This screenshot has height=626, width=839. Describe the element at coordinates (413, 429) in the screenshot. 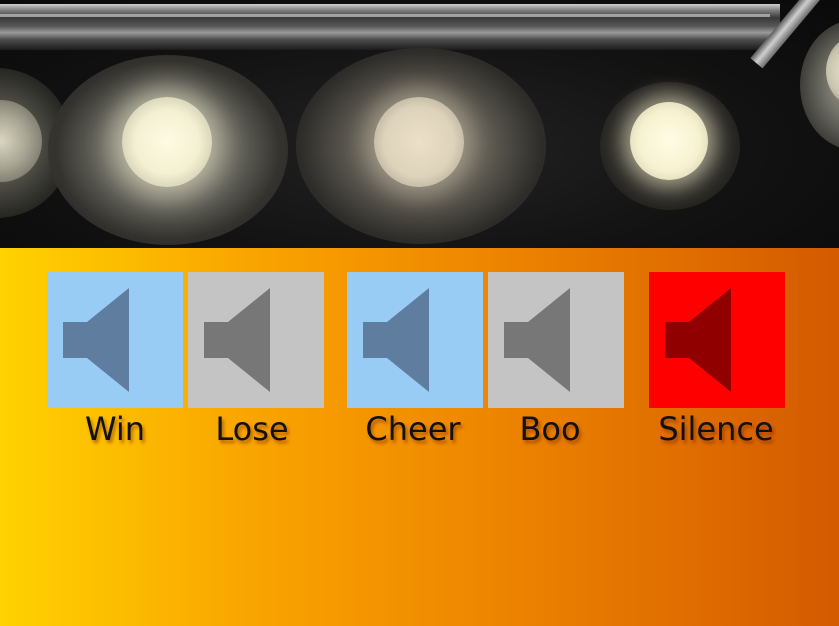

I see `cheer-sound-label: Cheer` at that location.